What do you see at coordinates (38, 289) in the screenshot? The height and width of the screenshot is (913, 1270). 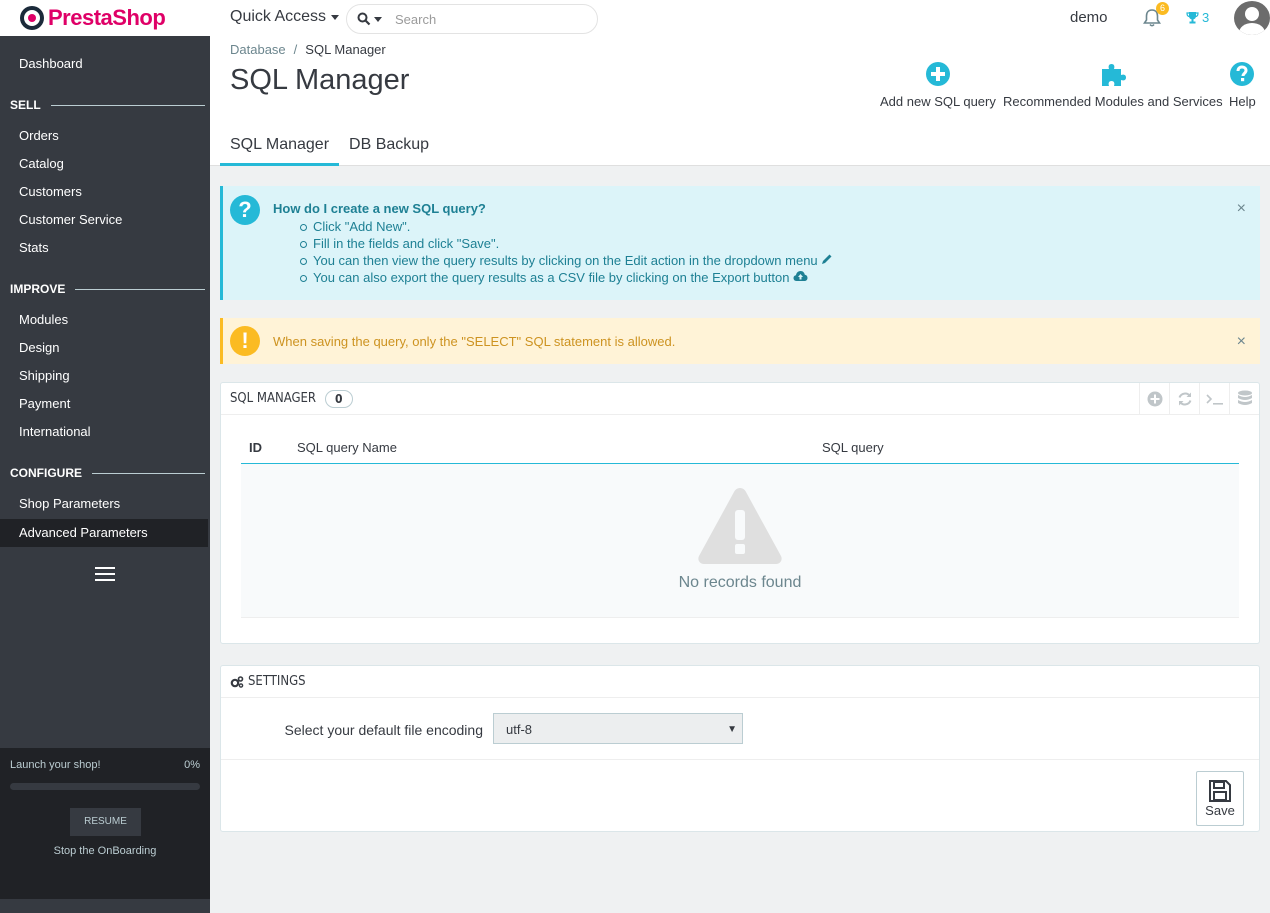 I see `section-title: IMPROVE` at bounding box center [38, 289].